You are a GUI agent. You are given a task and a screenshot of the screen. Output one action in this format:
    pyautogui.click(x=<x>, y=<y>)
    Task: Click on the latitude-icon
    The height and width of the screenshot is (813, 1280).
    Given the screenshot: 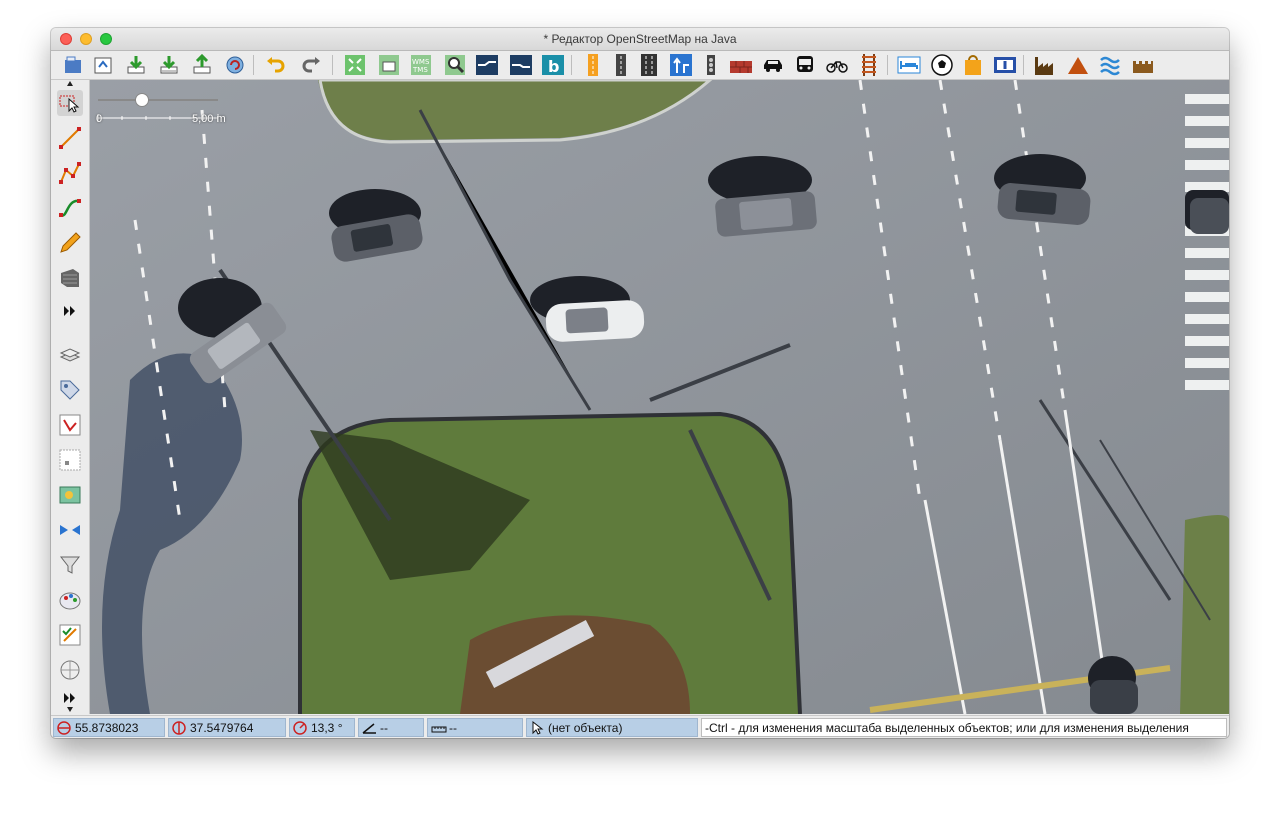 What is the action you would take?
    pyautogui.click(x=64, y=728)
    